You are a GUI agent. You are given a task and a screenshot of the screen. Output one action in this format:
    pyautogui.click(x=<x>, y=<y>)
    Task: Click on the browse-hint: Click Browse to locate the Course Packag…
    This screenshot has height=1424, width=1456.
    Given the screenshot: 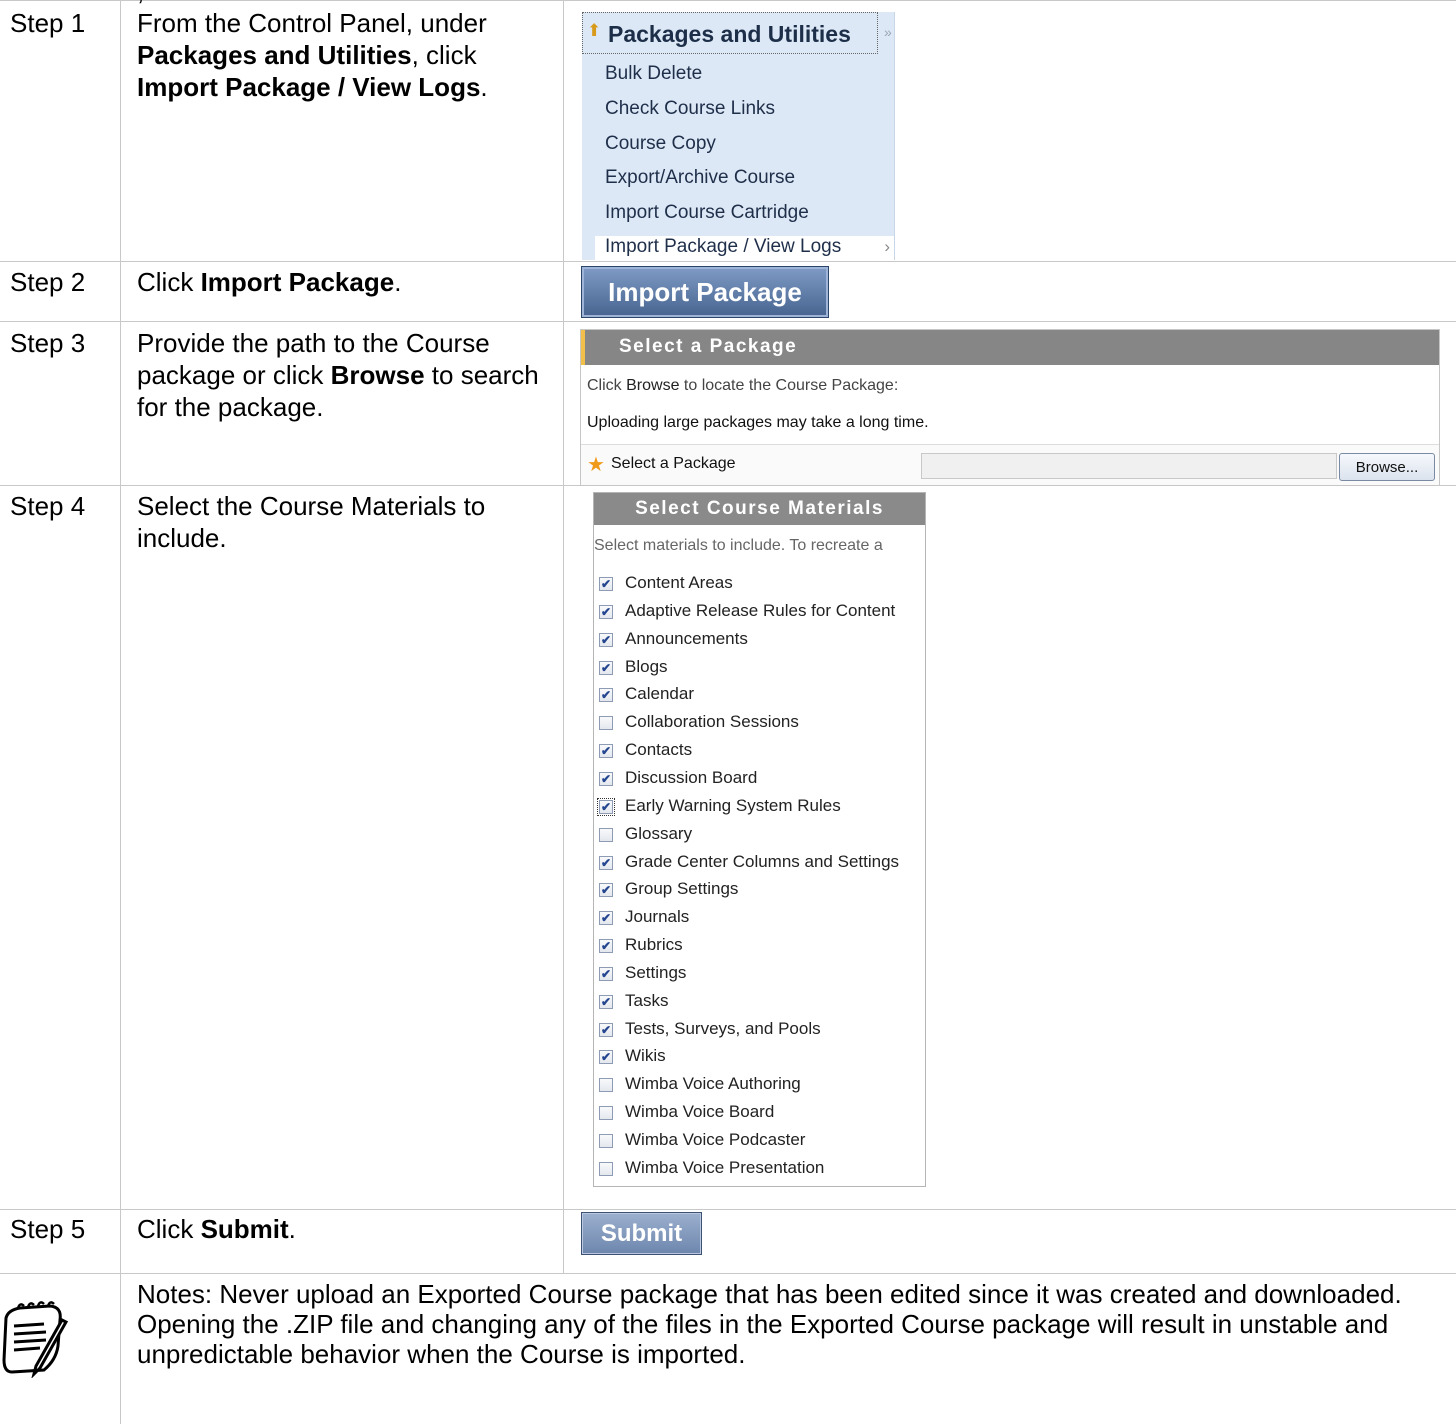 What is the action you would take?
    pyautogui.click(x=743, y=385)
    